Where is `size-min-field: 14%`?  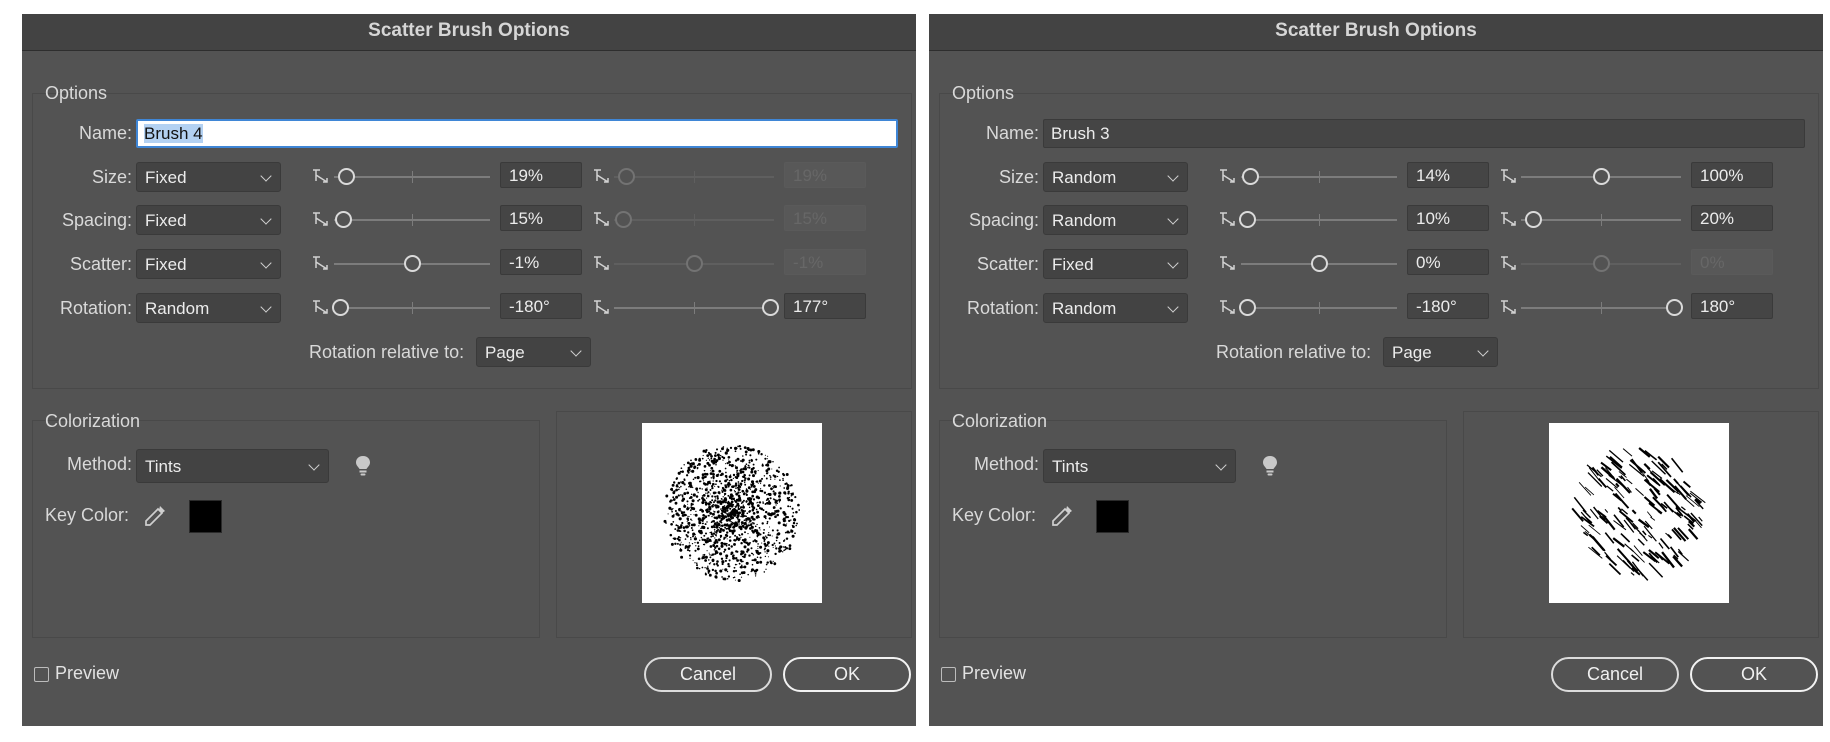 size-min-field: 14% is located at coordinates (1448, 175).